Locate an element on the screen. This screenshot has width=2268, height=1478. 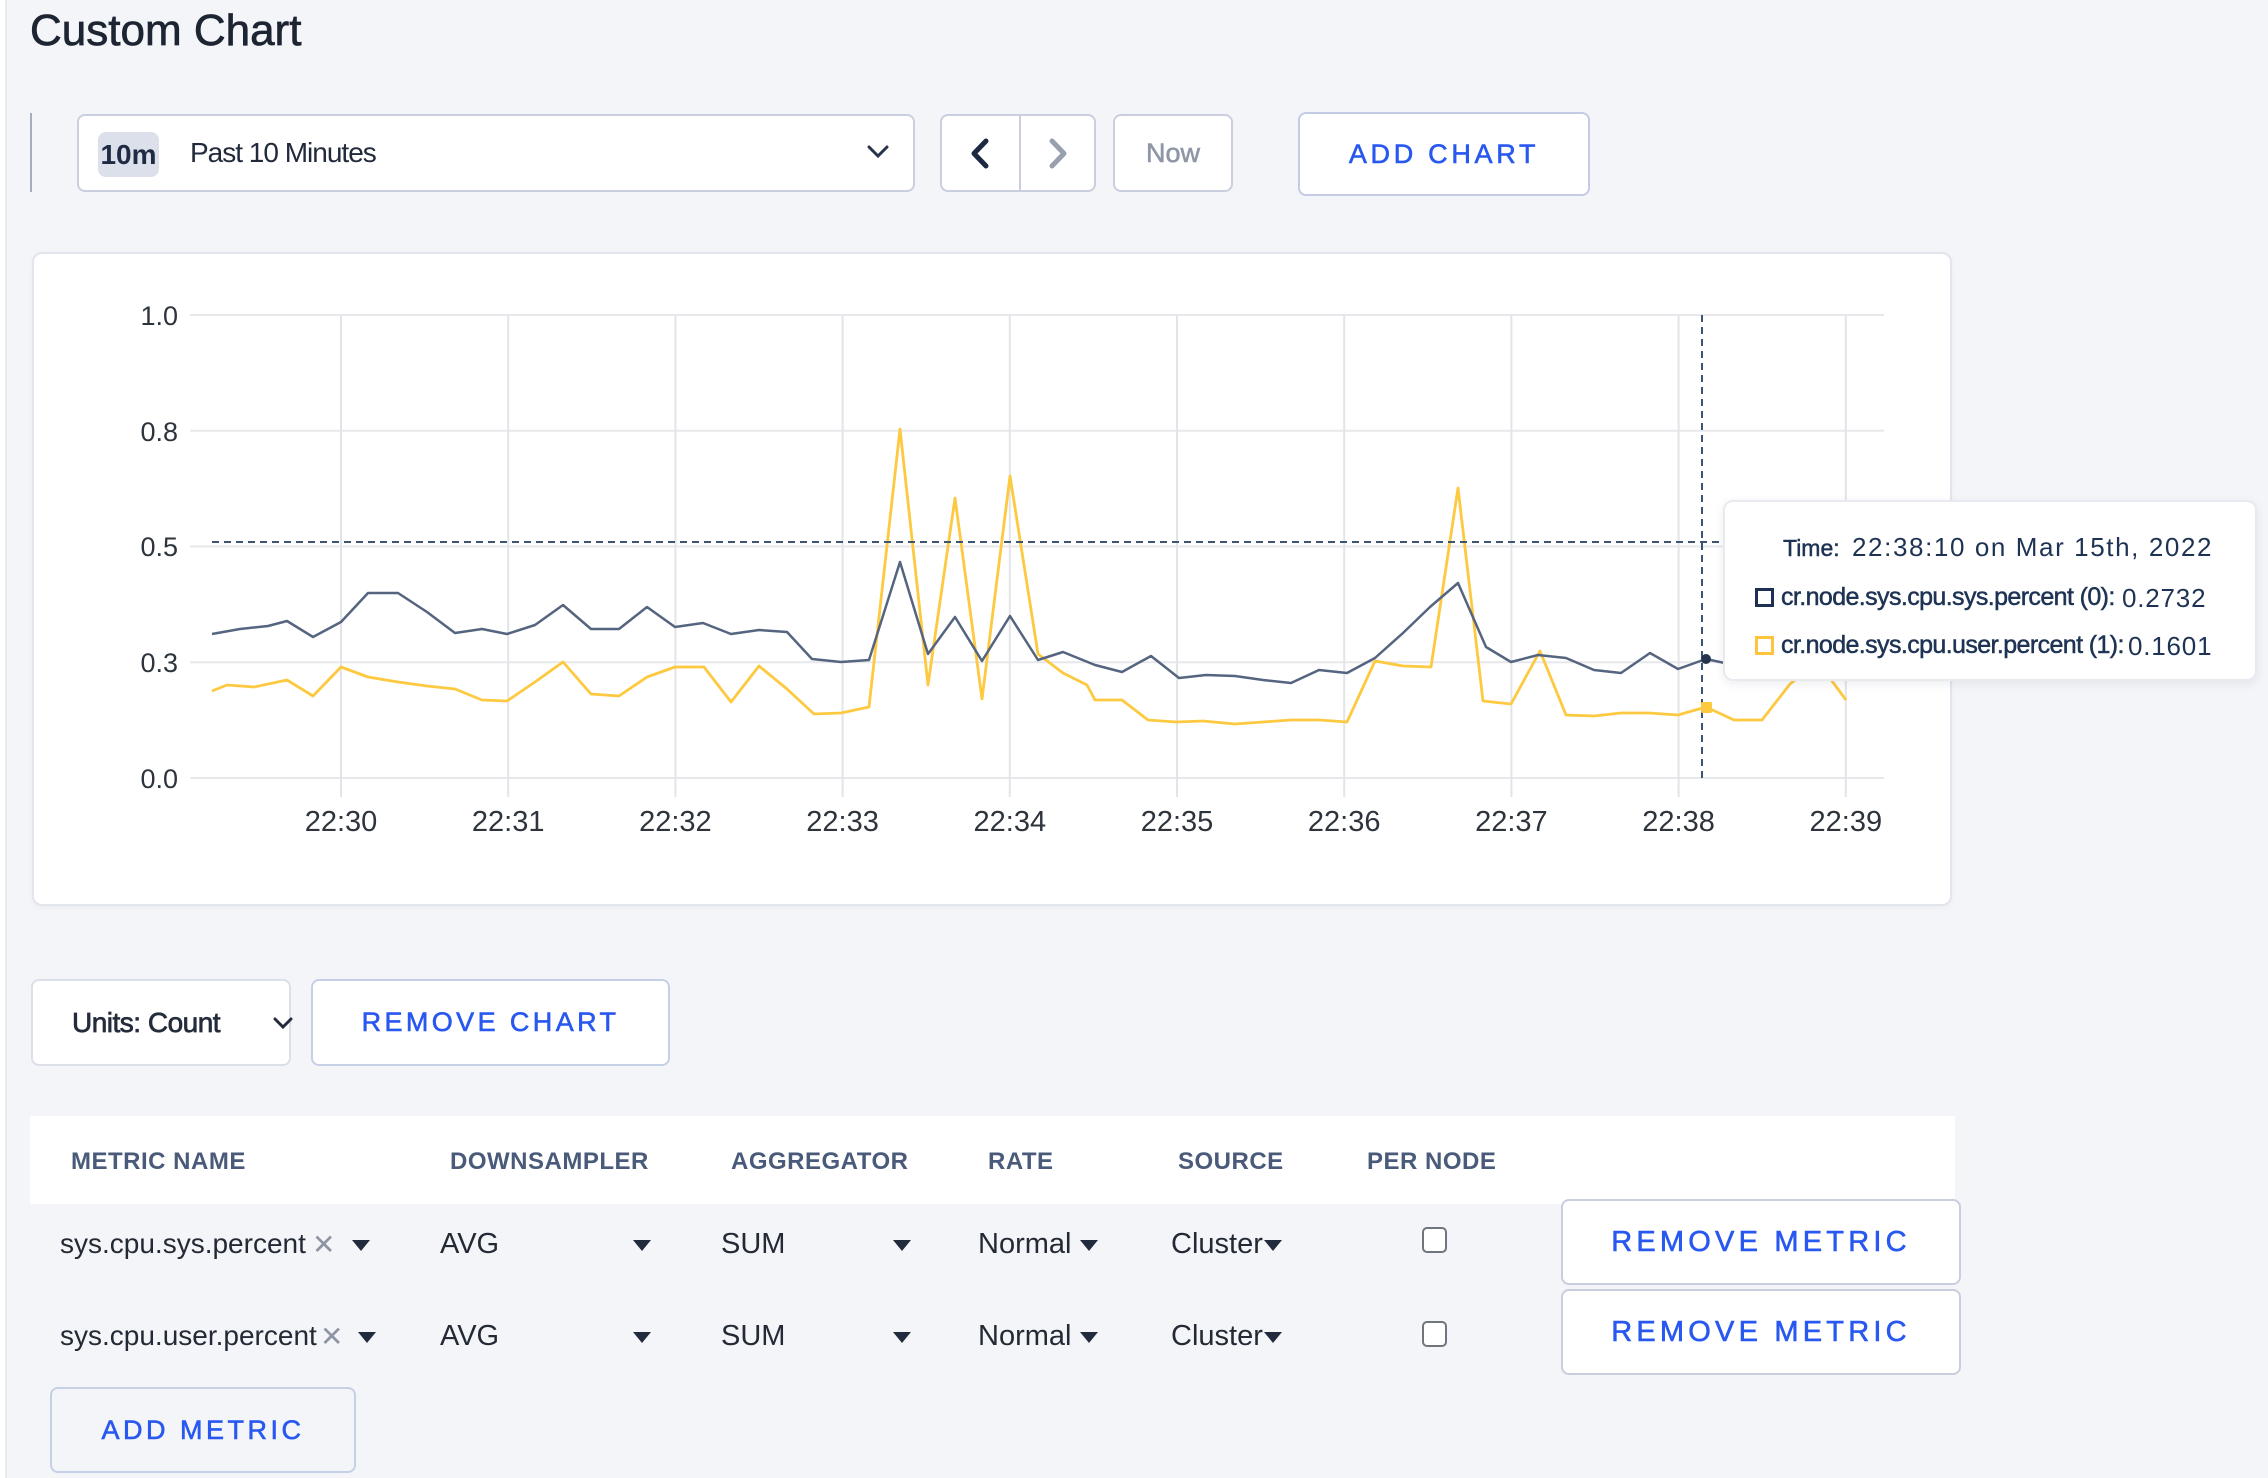
svg-text: 22:39 is located at coordinates (1846, 822).